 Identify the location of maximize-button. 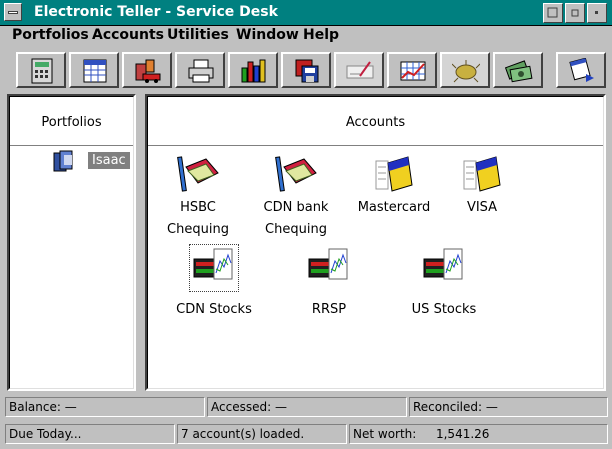
(575, 13).